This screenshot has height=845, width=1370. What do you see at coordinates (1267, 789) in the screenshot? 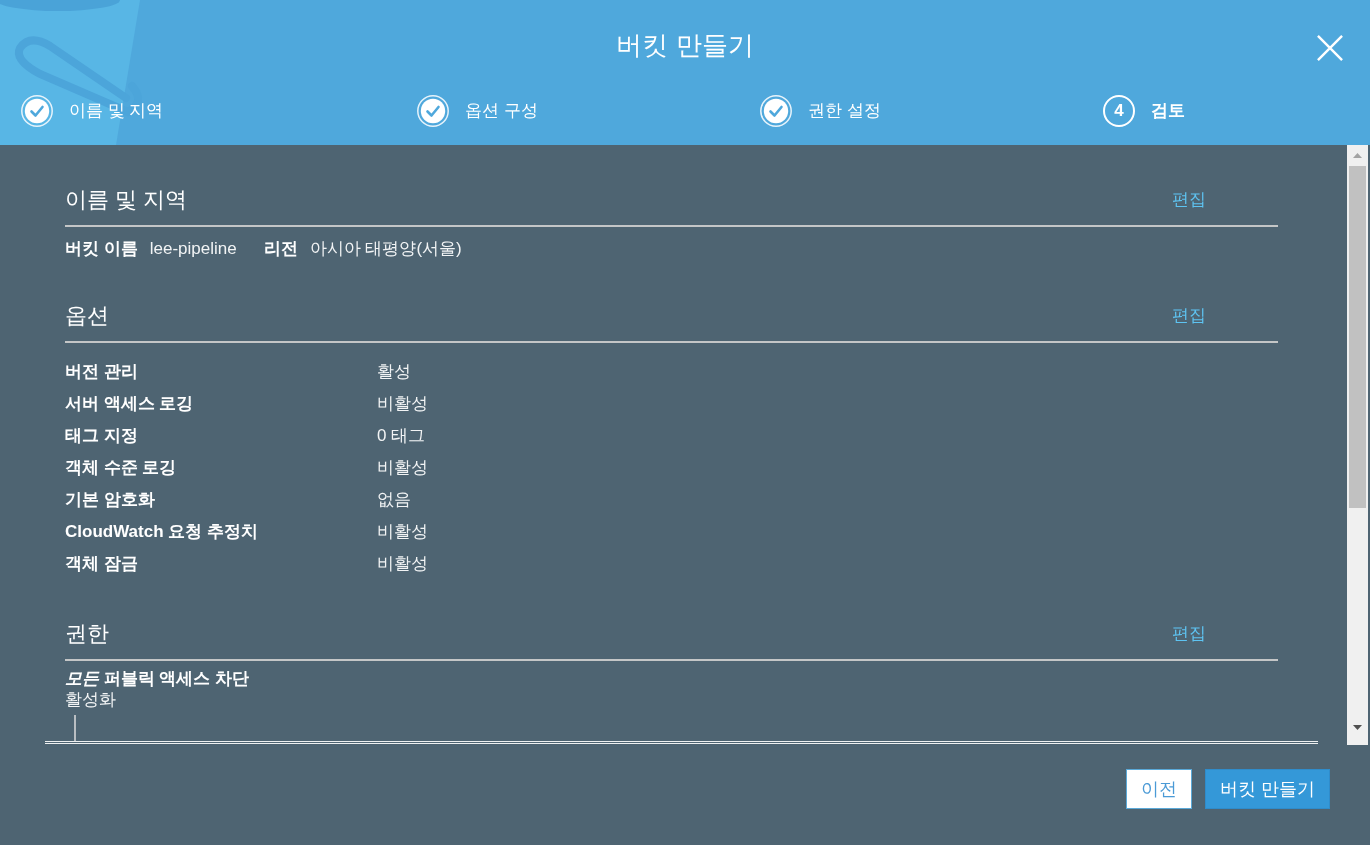
I see `create-button: 버킷 만들기` at bounding box center [1267, 789].